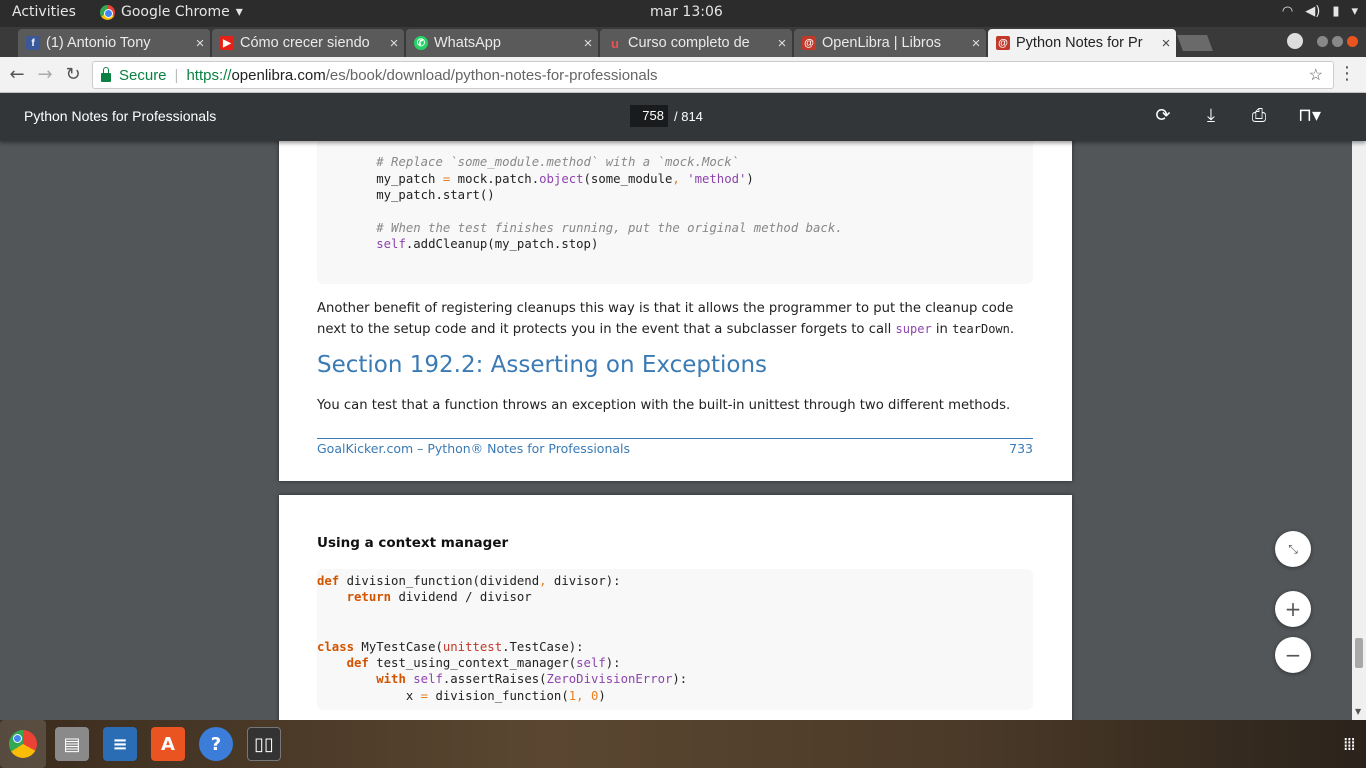 The height and width of the screenshot is (768, 1366). What do you see at coordinates (542, 365) in the screenshot?
I see `section-heading: Section 192.2: Asserting on Exceptions` at bounding box center [542, 365].